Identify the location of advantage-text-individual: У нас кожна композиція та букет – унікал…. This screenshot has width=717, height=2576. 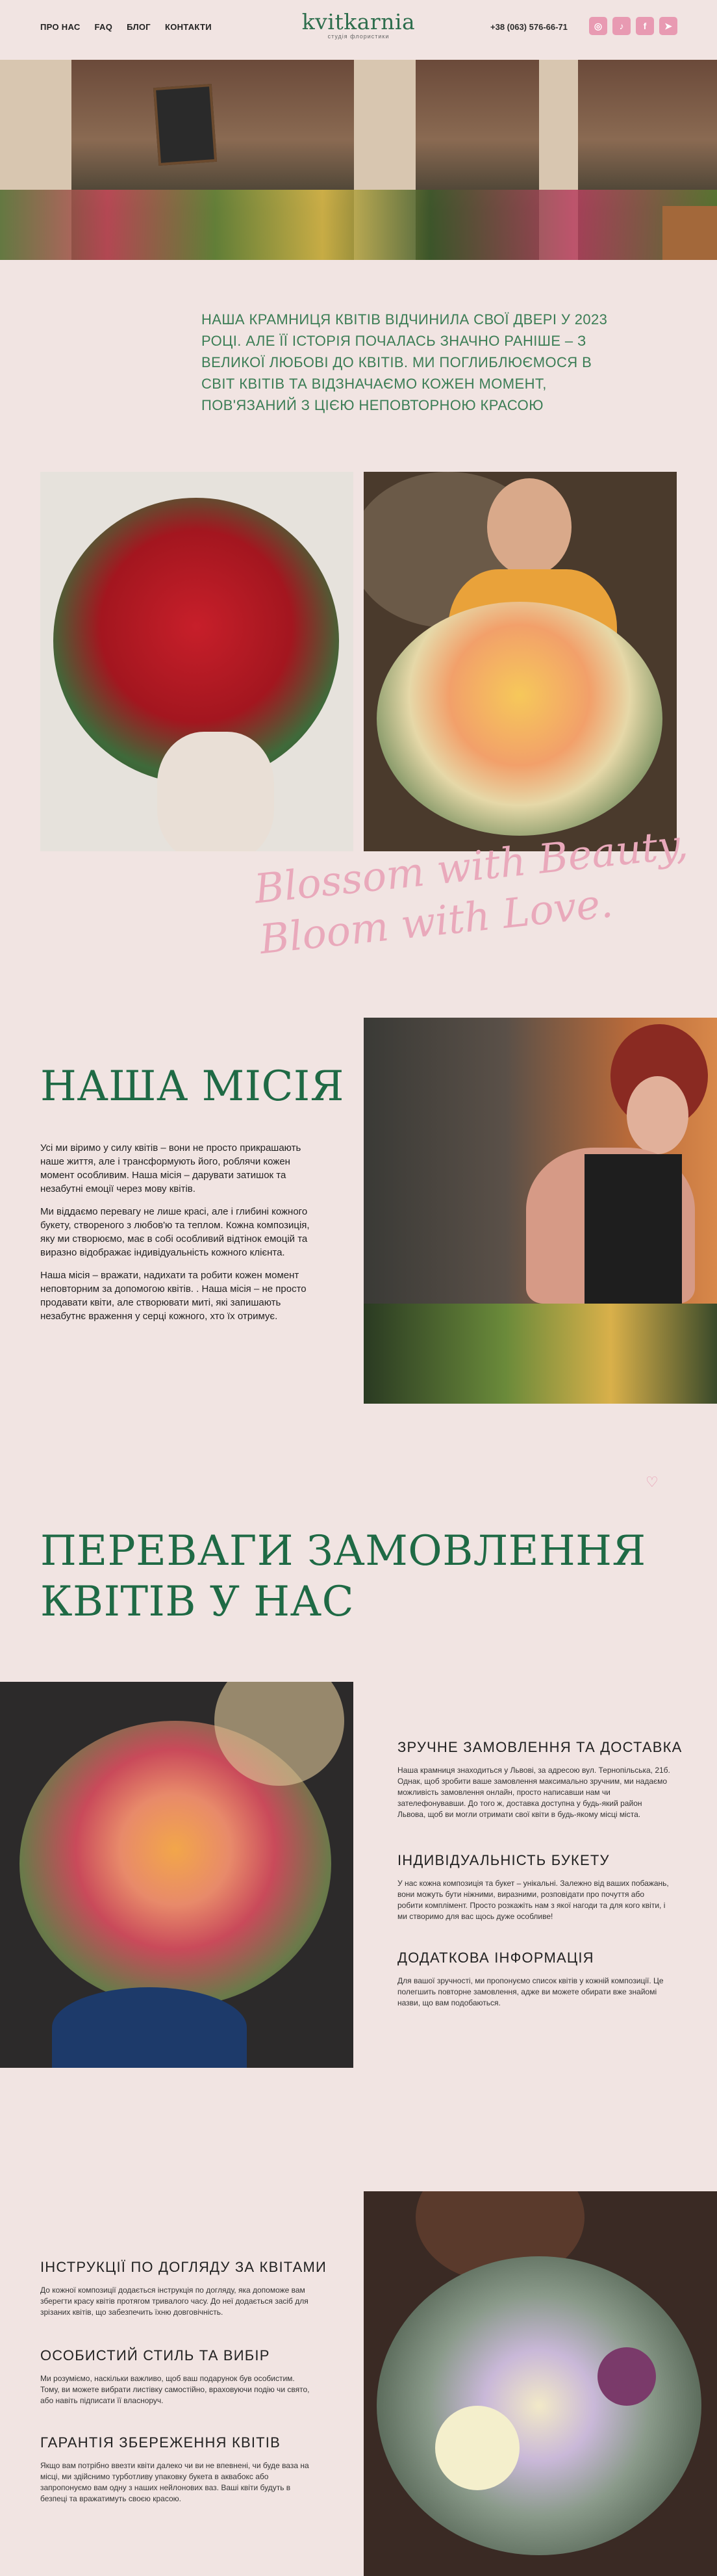
(533, 1900).